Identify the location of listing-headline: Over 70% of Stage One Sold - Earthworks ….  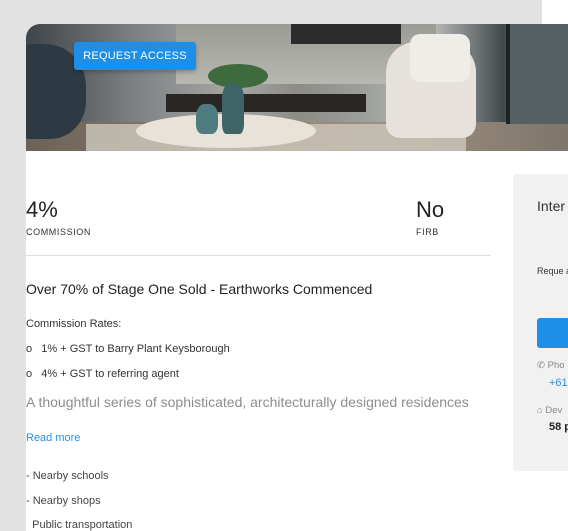
(199, 289).